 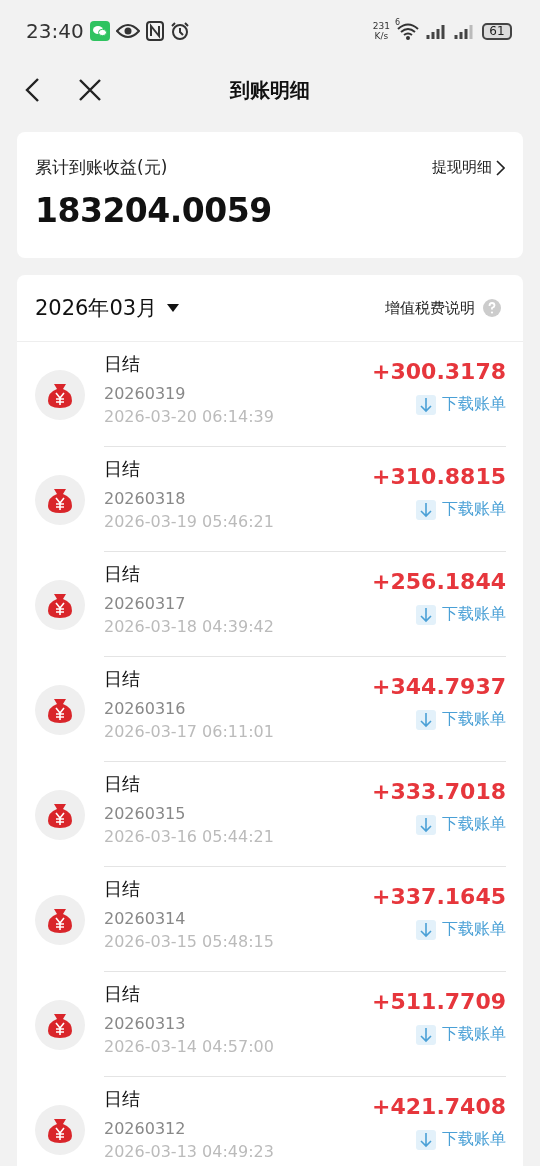 What do you see at coordinates (145, 1129) in the screenshot?
I see `record-batch: 20260312` at bounding box center [145, 1129].